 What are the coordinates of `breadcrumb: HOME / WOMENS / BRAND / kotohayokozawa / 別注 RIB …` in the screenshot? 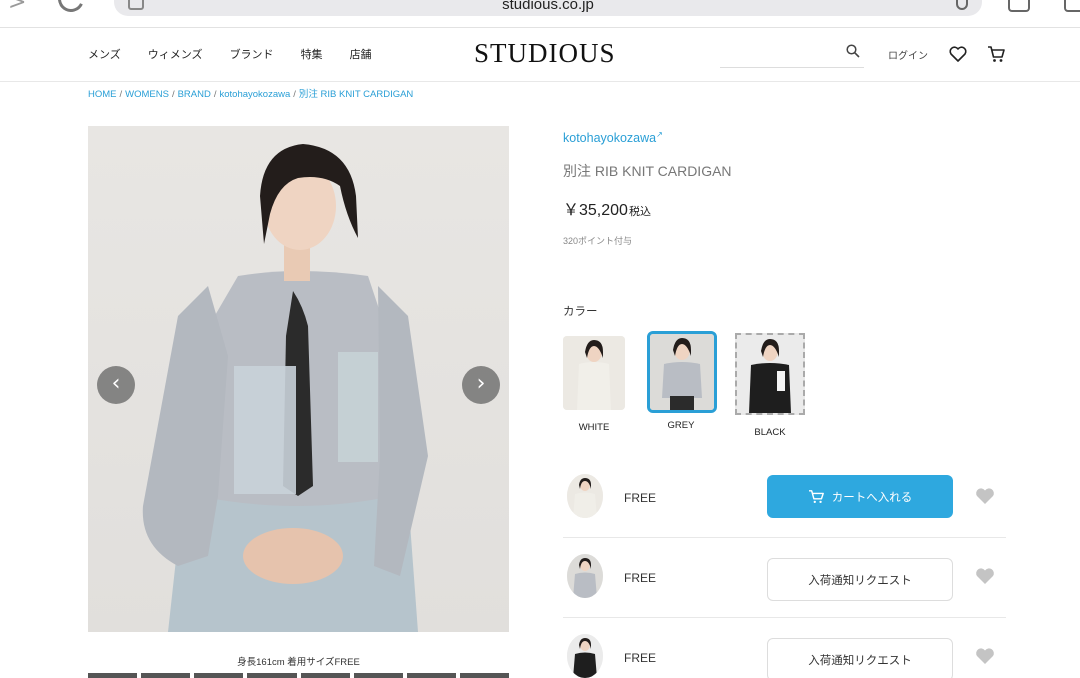 It's located at (251, 94).